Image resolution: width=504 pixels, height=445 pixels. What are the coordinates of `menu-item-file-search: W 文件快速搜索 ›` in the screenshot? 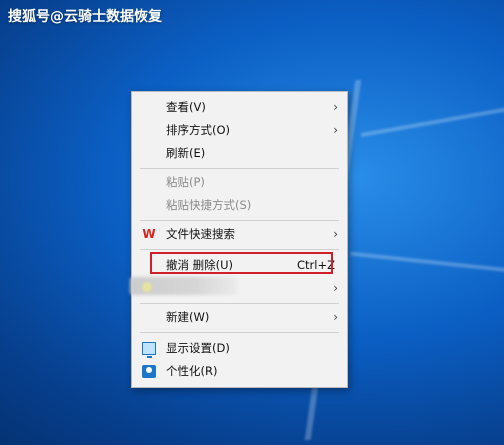 It's located at (239, 234).